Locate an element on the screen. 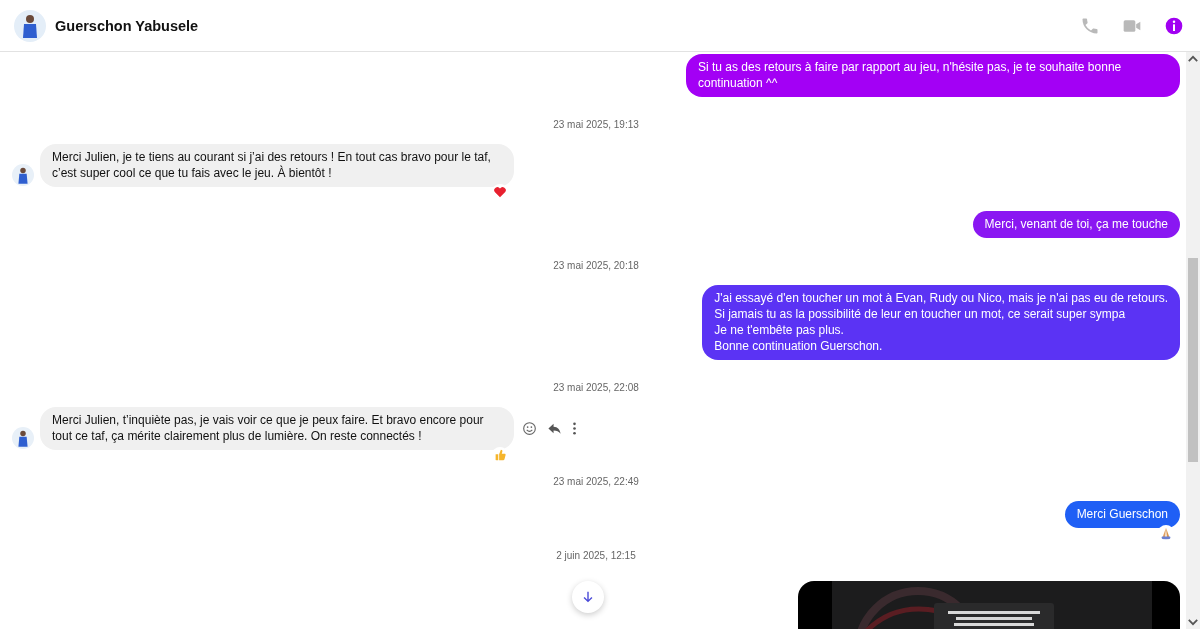 This screenshot has height=629, width=1200. reply-icon is located at coordinates (554, 428).